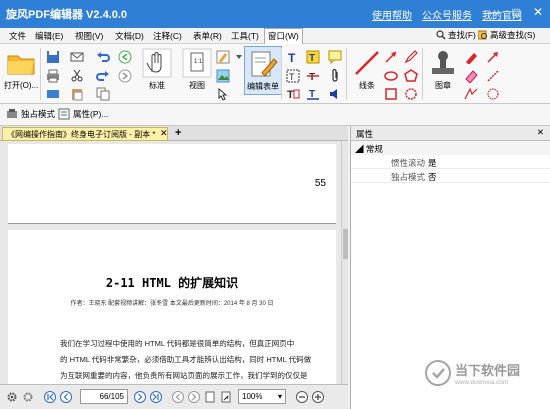 The image size is (550, 409). Describe the element at coordinates (450, 148) in the screenshot. I see `property-group-general: ◢ 常规` at that location.